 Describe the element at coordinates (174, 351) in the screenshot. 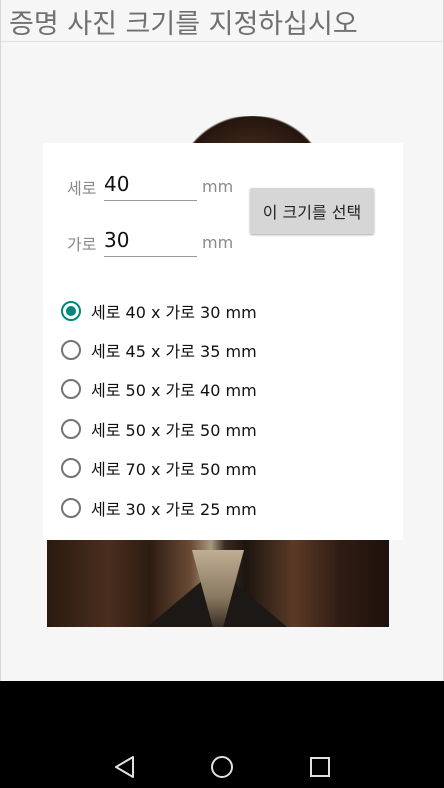

I see `size-option-label: 세로 45 x 가로 35 mm` at that location.